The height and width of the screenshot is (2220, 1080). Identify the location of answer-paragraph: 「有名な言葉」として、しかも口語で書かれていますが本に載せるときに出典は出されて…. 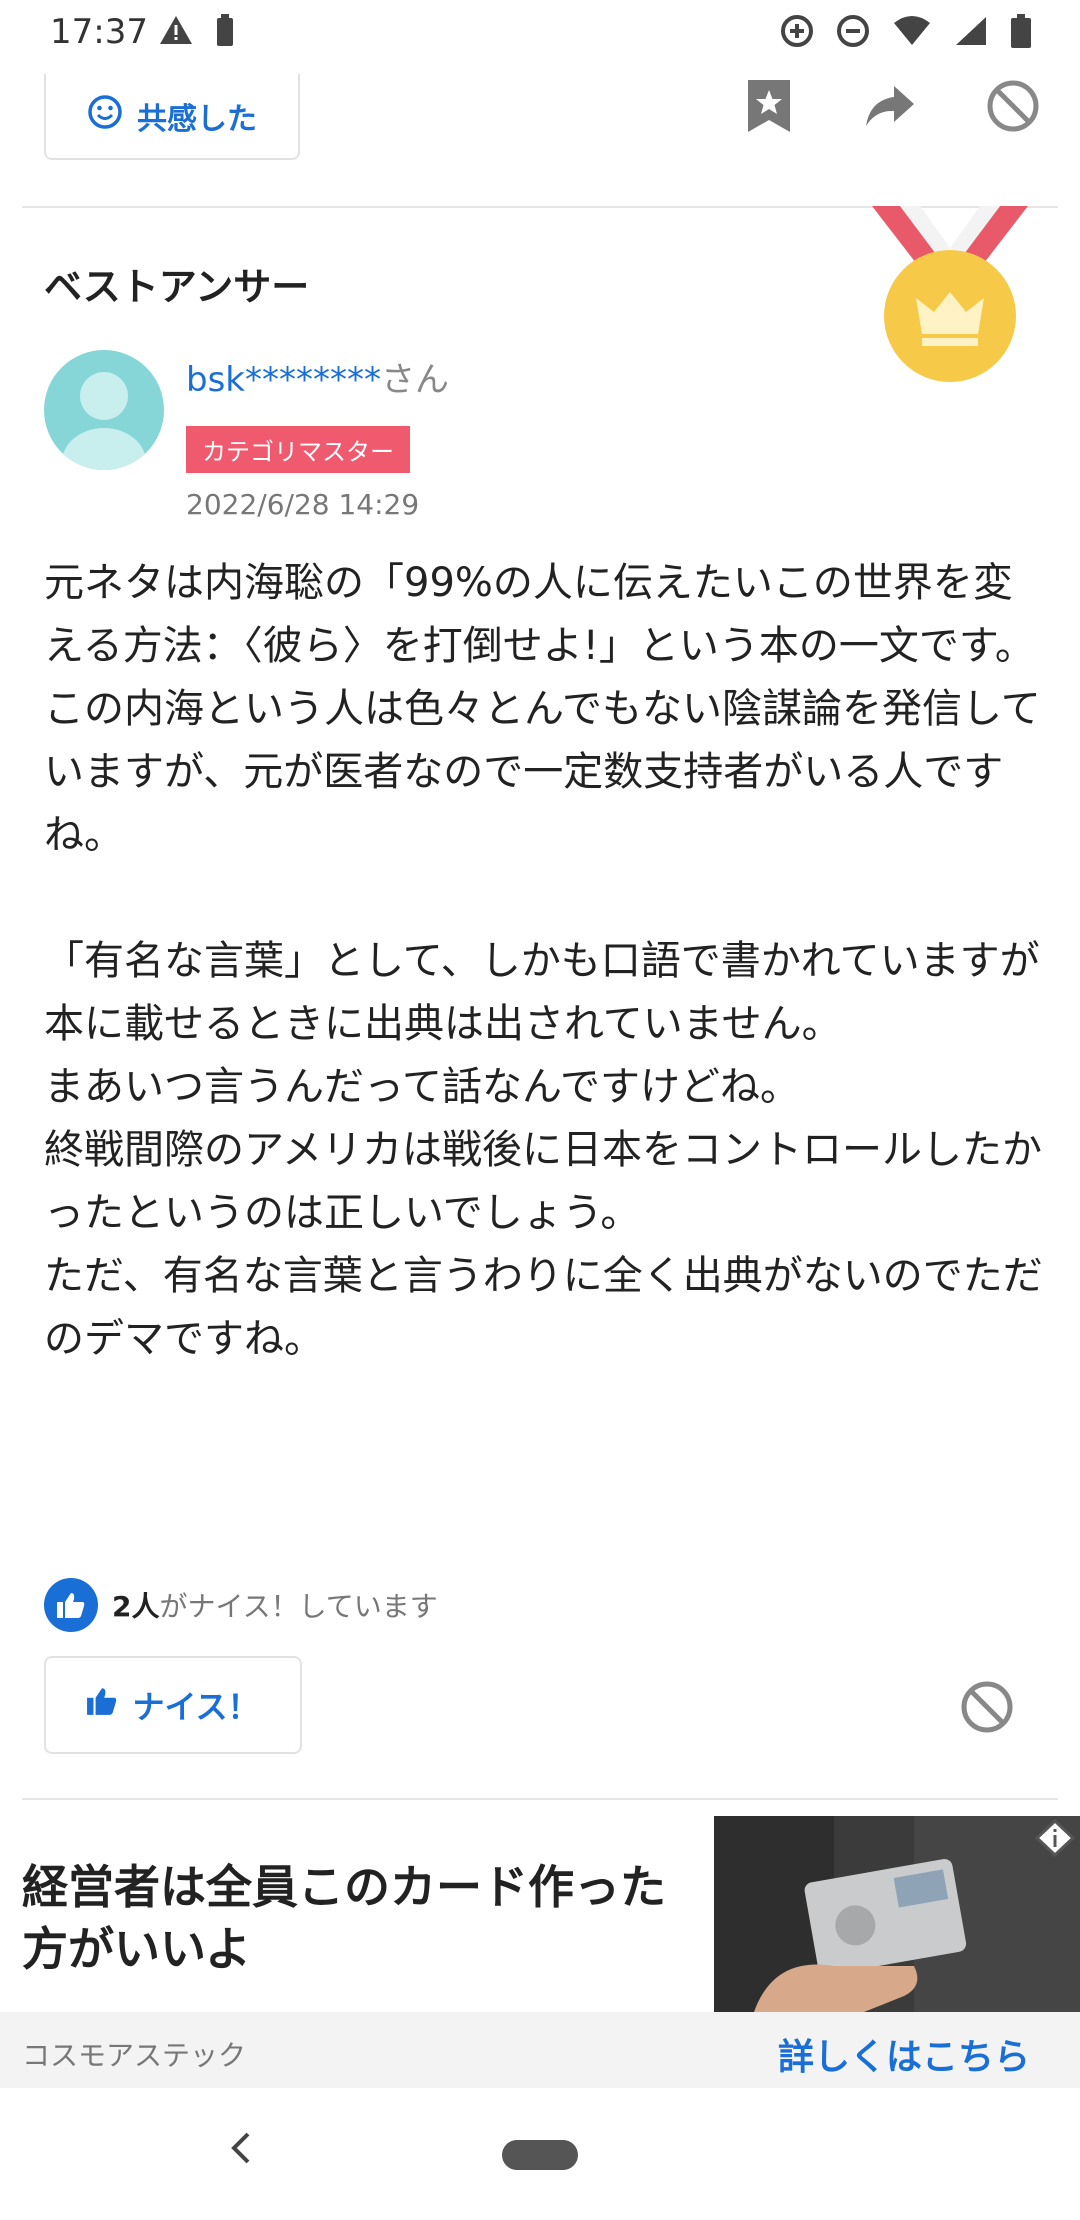
(542, 992).